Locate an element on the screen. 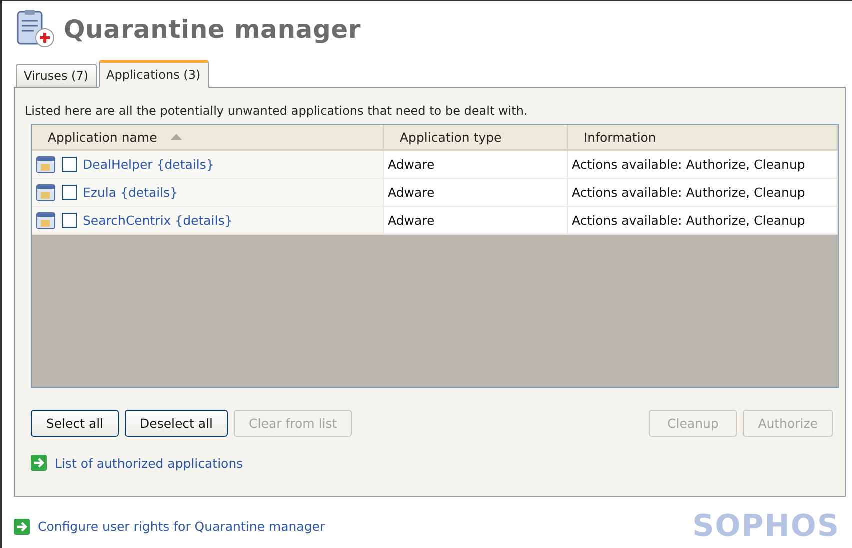 Image resolution: width=852 pixels, height=548 pixels. tab: Viruses (7) is located at coordinates (56, 76).